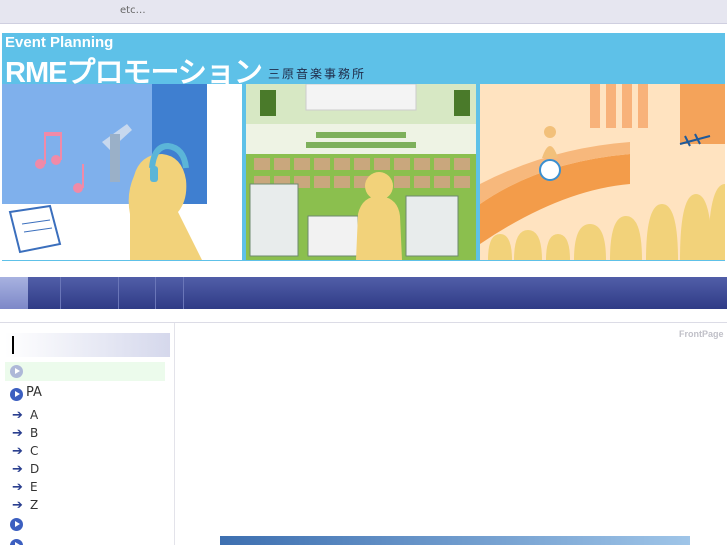  What do you see at coordinates (34, 415) in the screenshot?
I see `sidebar-subitem-label: A` at bounding box center [34, 415].